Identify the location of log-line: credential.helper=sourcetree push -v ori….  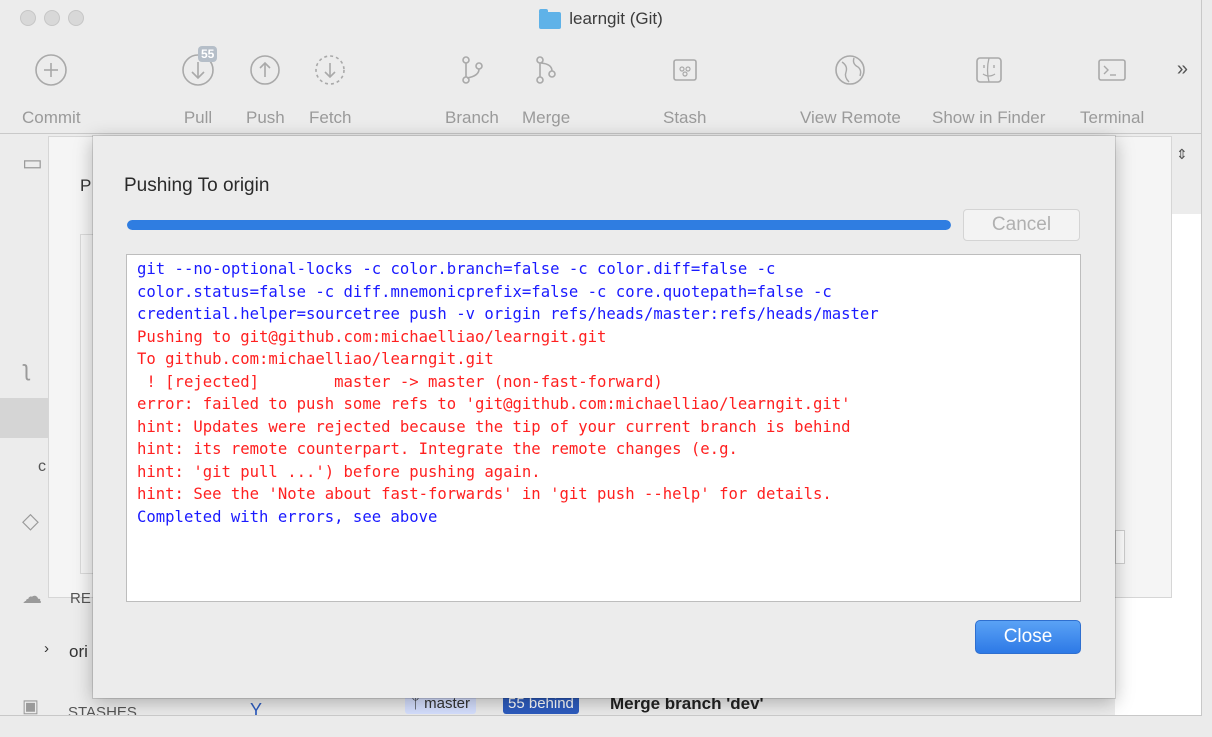
(508, 314).